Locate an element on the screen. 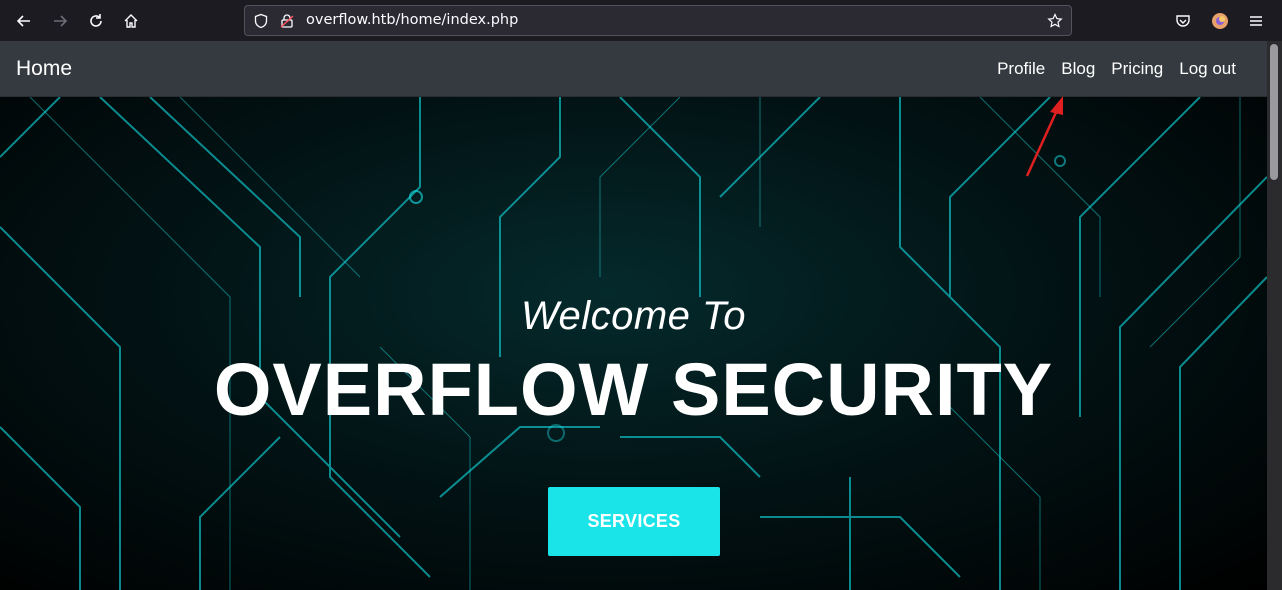 Image resolution: width=1282 pixels, height=590 pixels. brand-home-link: Home is located at coordinates (44, 69).